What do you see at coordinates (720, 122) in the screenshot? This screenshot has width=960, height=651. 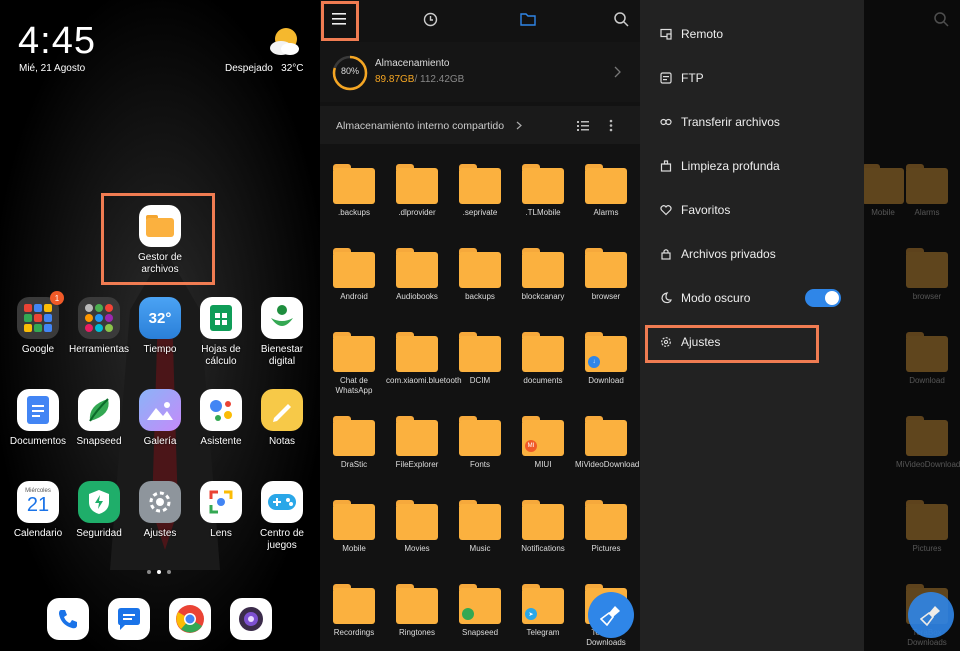 I see `menu-item-transfer: Transferir archivos` at bounding box center [720, 122].